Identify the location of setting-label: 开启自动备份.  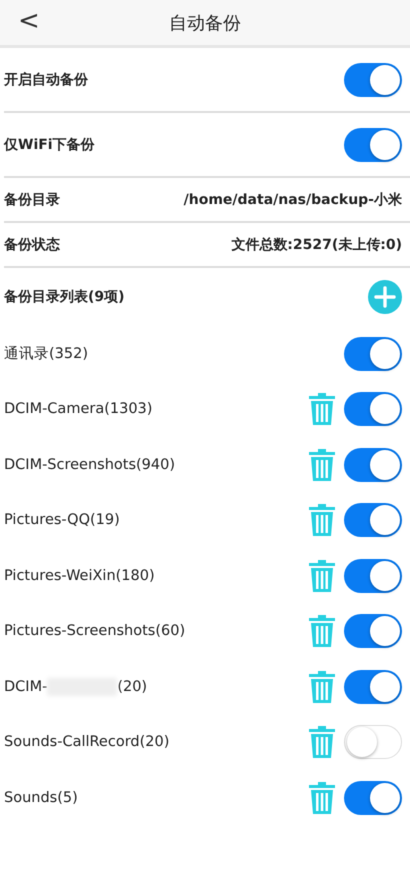
(46, 79).